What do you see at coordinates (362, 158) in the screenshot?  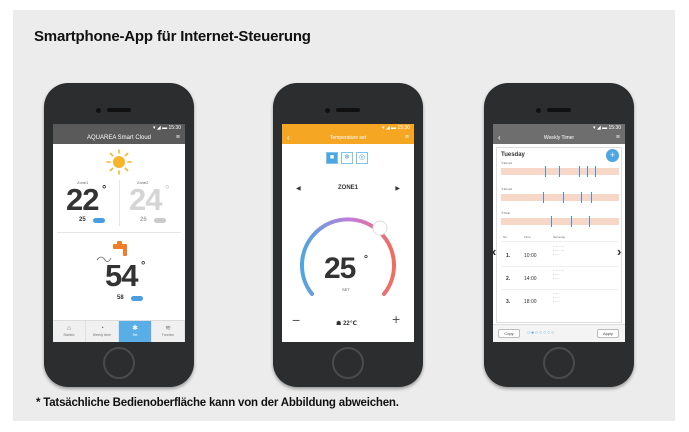 I see `auto-mode-icon: ◎` at bounding box center [362, 158].